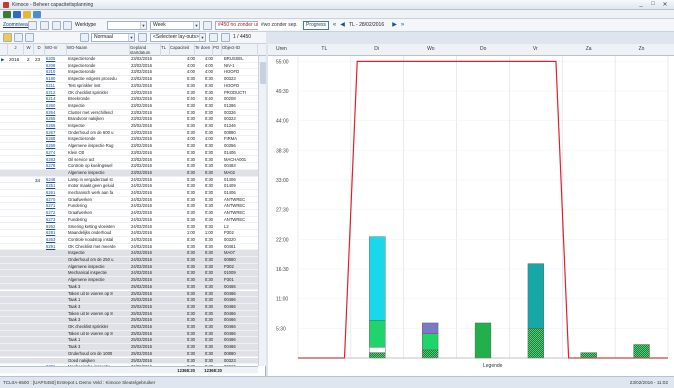 This screenshot has width=674, height=388. I want to click on col-header-capacity: Capaciteit, so click(182, 50).